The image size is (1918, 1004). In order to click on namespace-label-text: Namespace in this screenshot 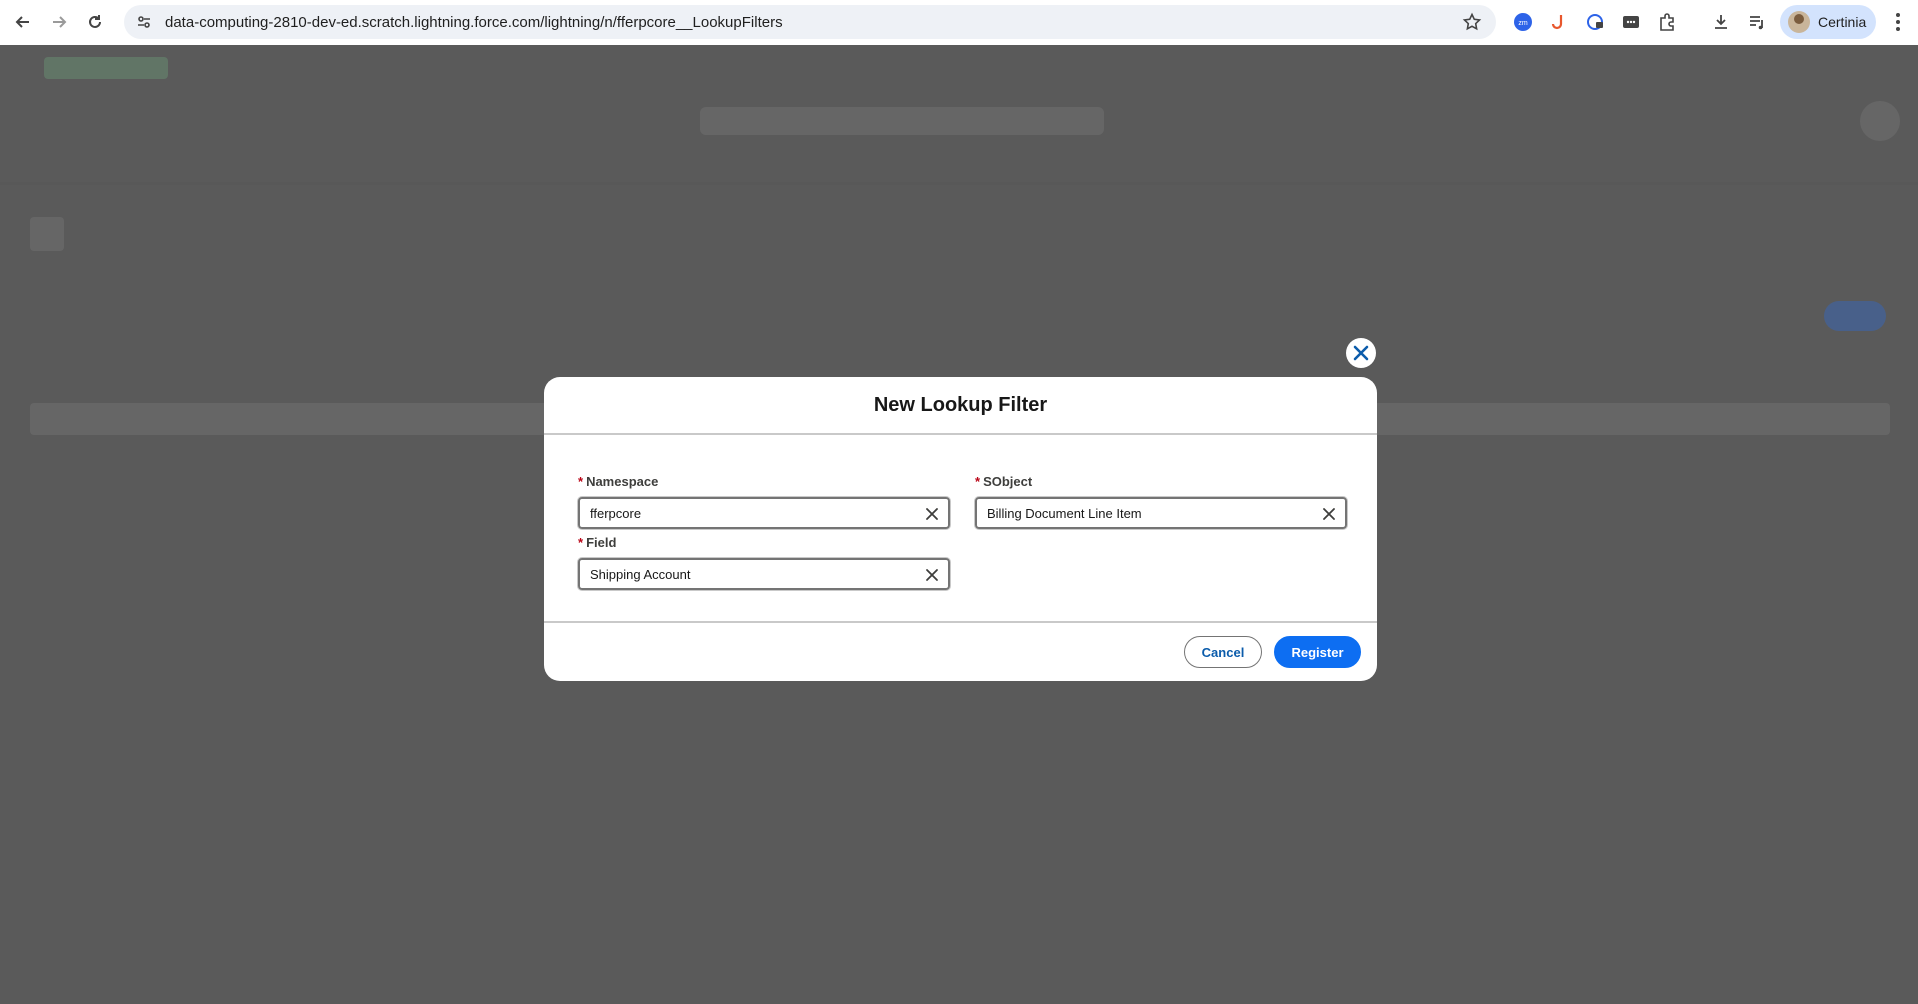, I will do `click(622, 481)`.